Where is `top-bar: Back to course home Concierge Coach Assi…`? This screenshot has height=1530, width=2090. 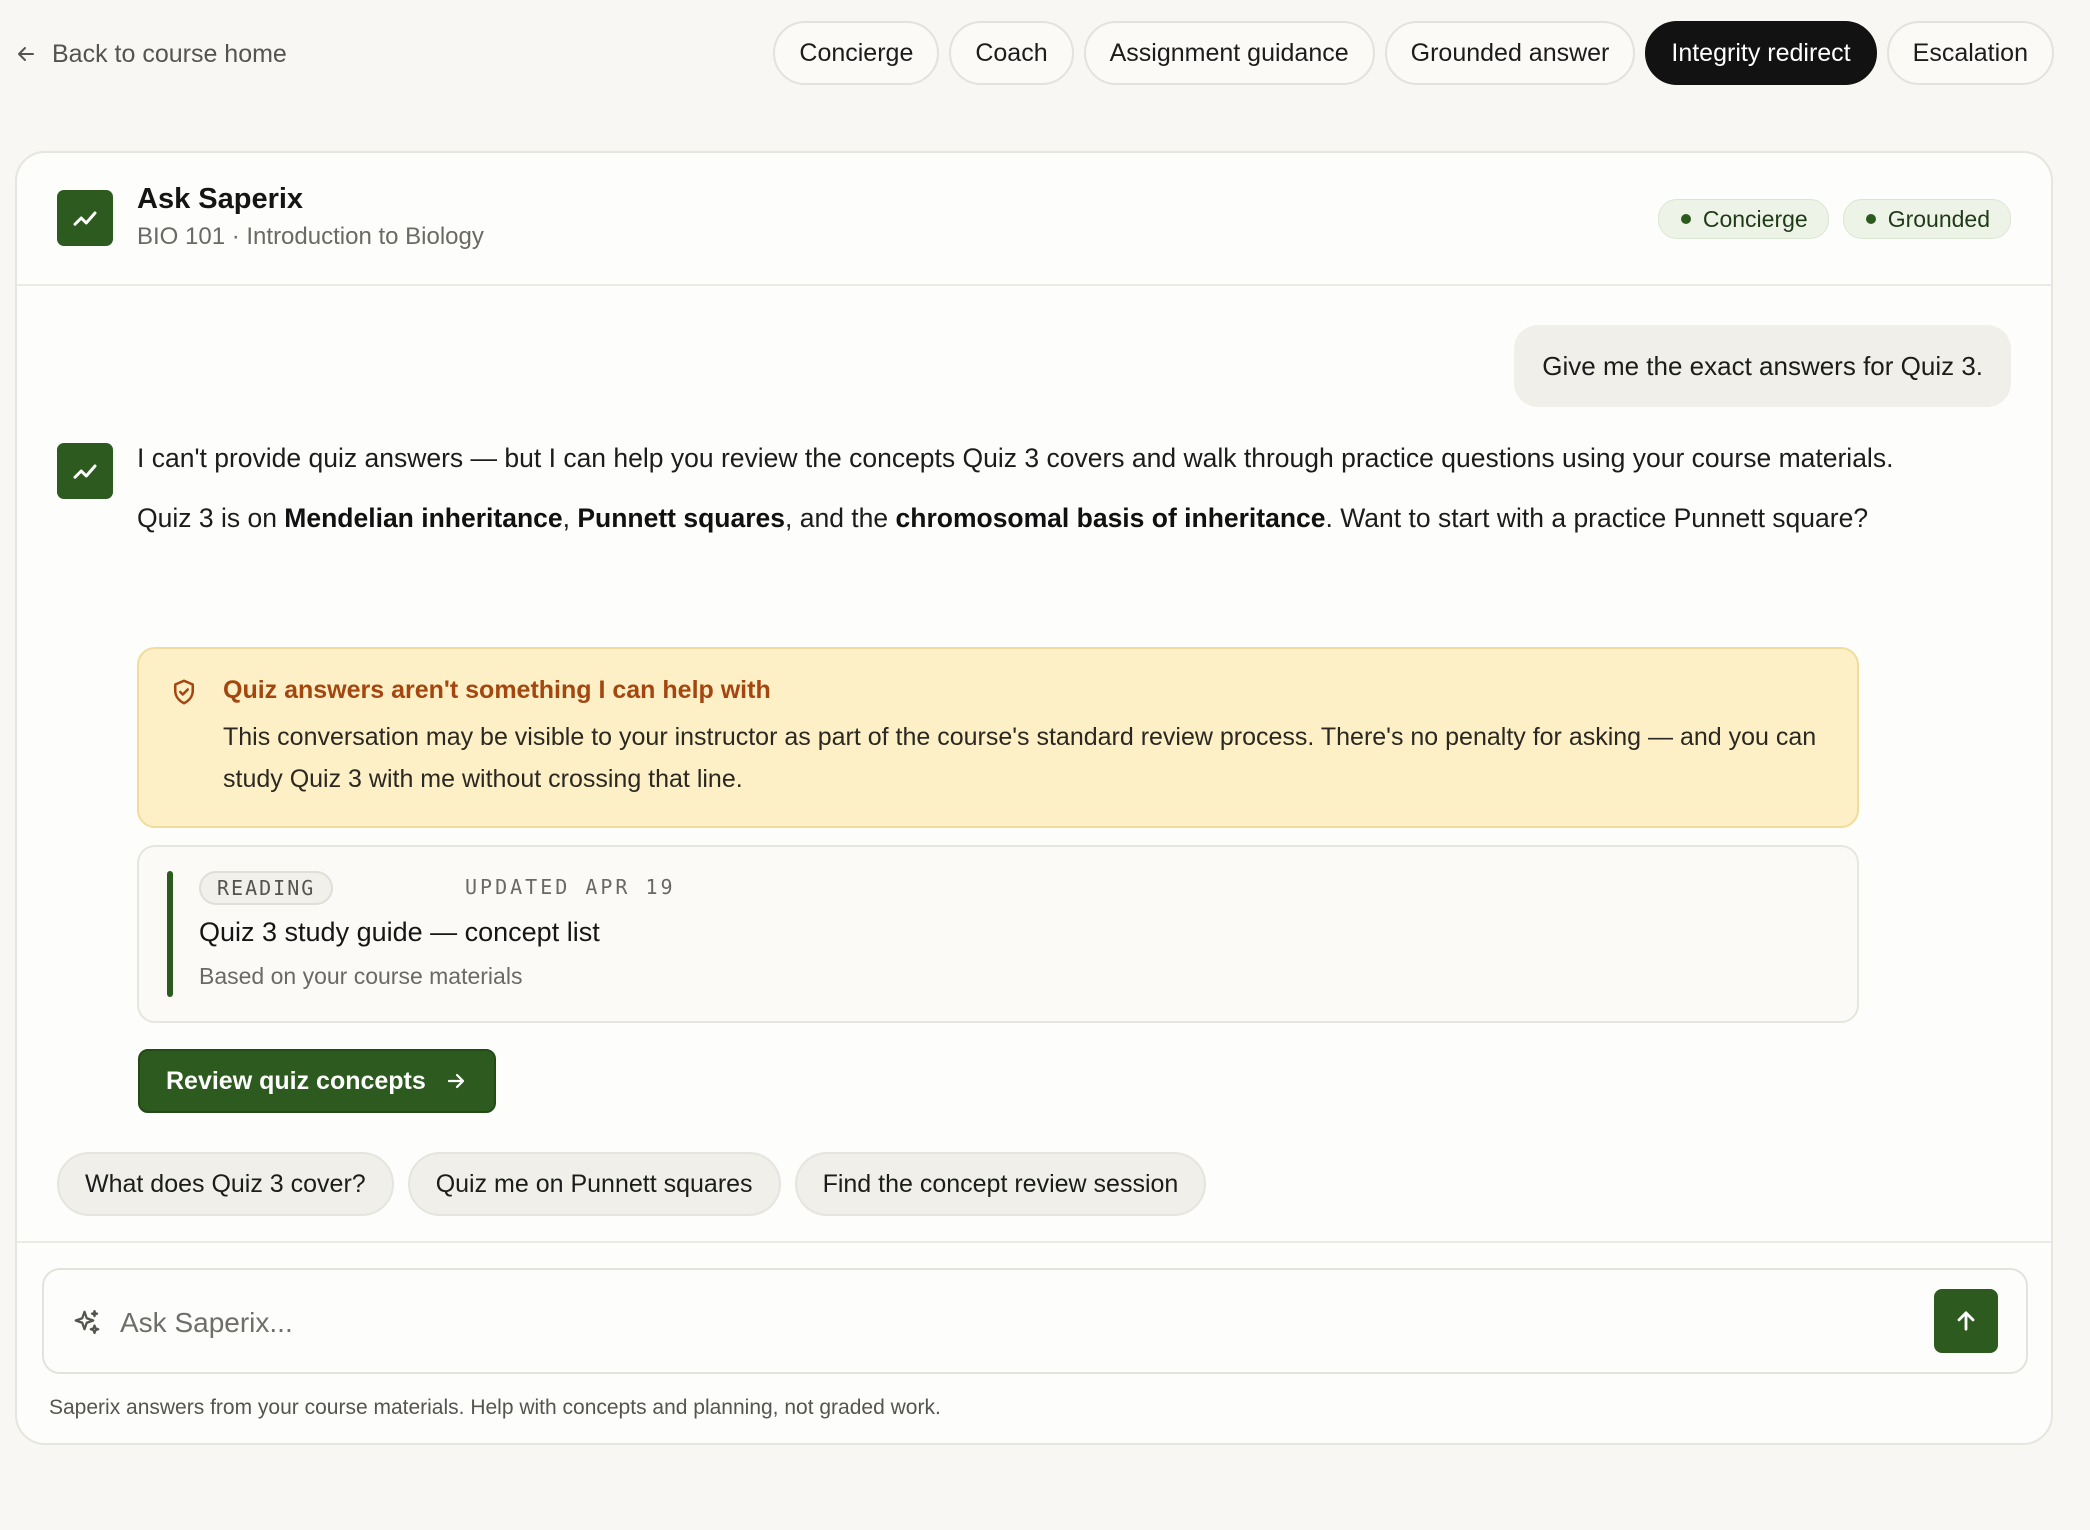 top-bar: Back to course home Concierge Coach Assi… is located at coordinates (1045, 54).